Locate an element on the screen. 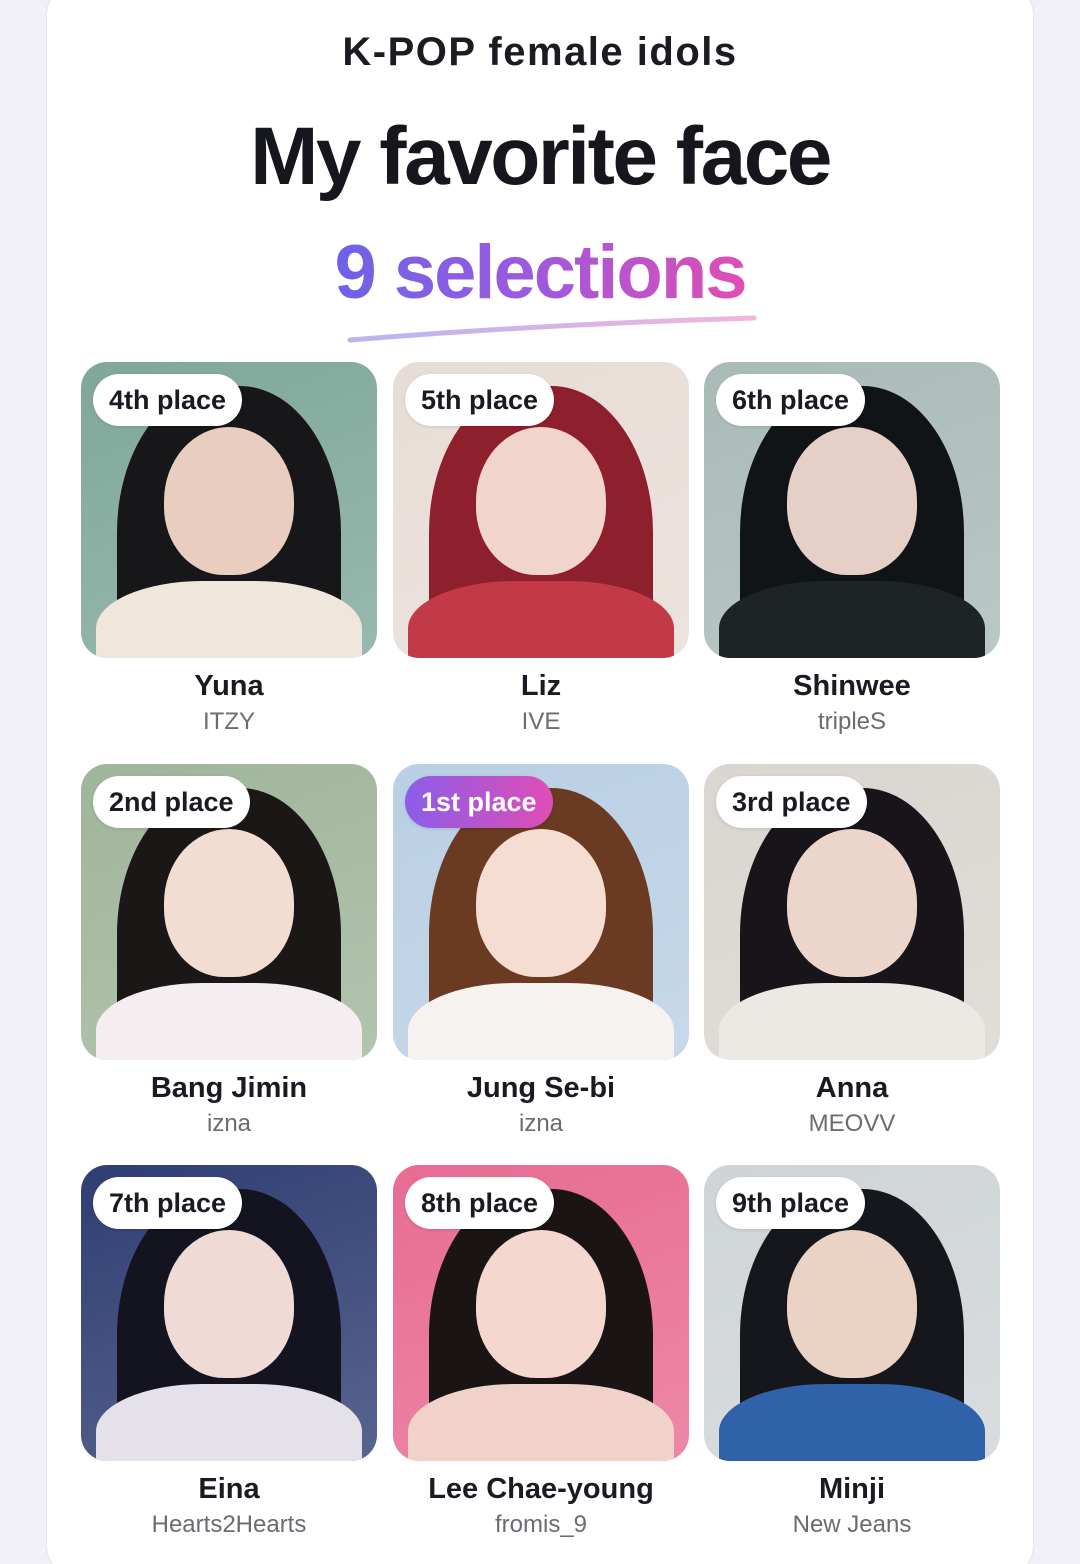  idol-photo: 4th place is located at coordinates (229, 510).